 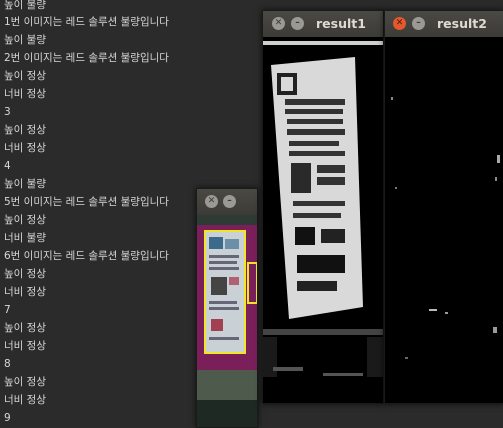 What do you see at coordinates (86, 256) in the screenshot?
I see `terminal-line: 6번 이미지는 레드 솔루션 불량입니다` at bounding box center [86, 256].